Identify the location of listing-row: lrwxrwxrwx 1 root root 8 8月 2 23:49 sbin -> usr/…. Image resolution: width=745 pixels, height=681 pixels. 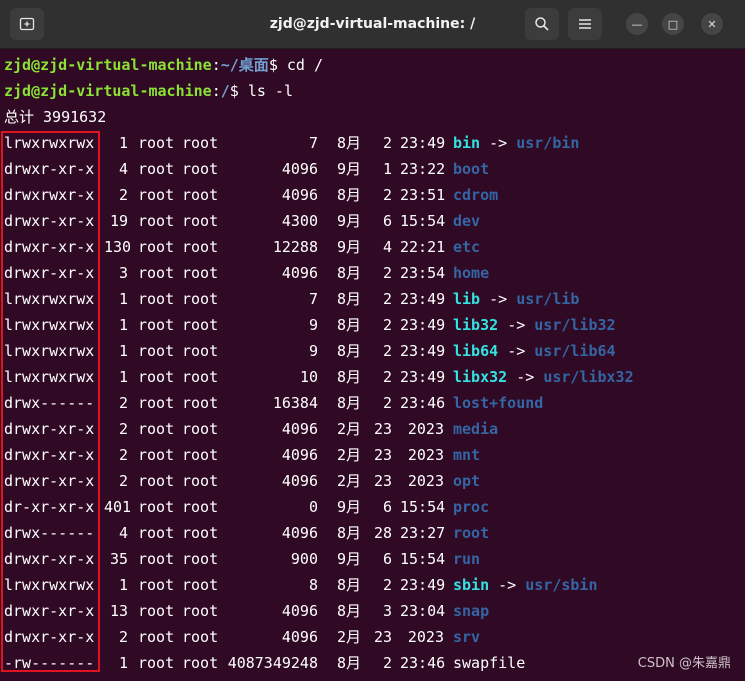
(372, 585).